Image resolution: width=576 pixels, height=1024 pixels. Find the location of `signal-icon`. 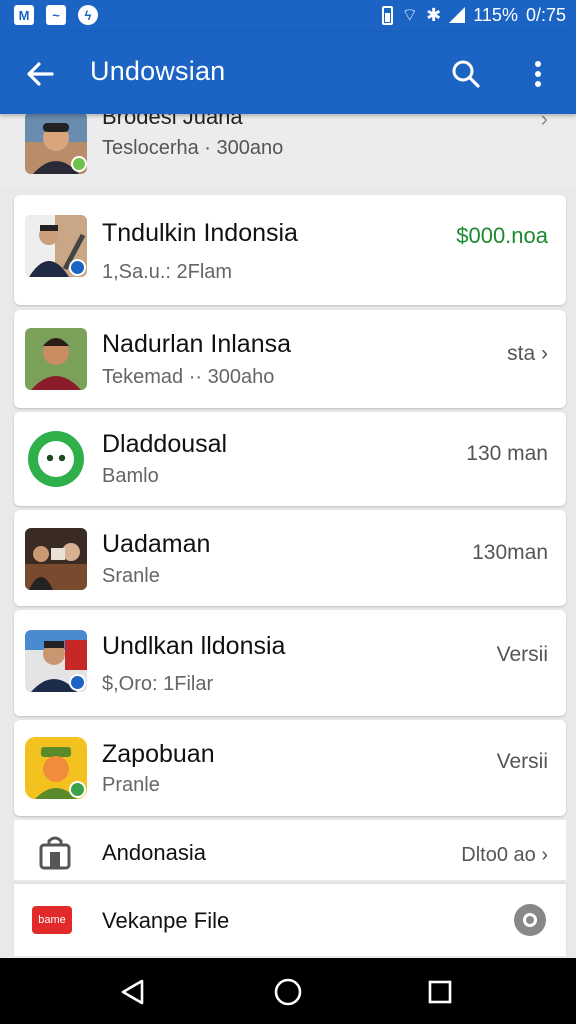

signal-icon is located at coordinates (457, 15).